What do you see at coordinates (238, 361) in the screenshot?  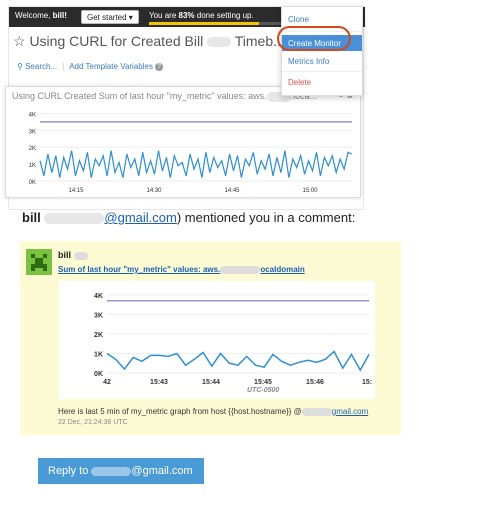 I see `series-line` at bounding box center [238, 361].